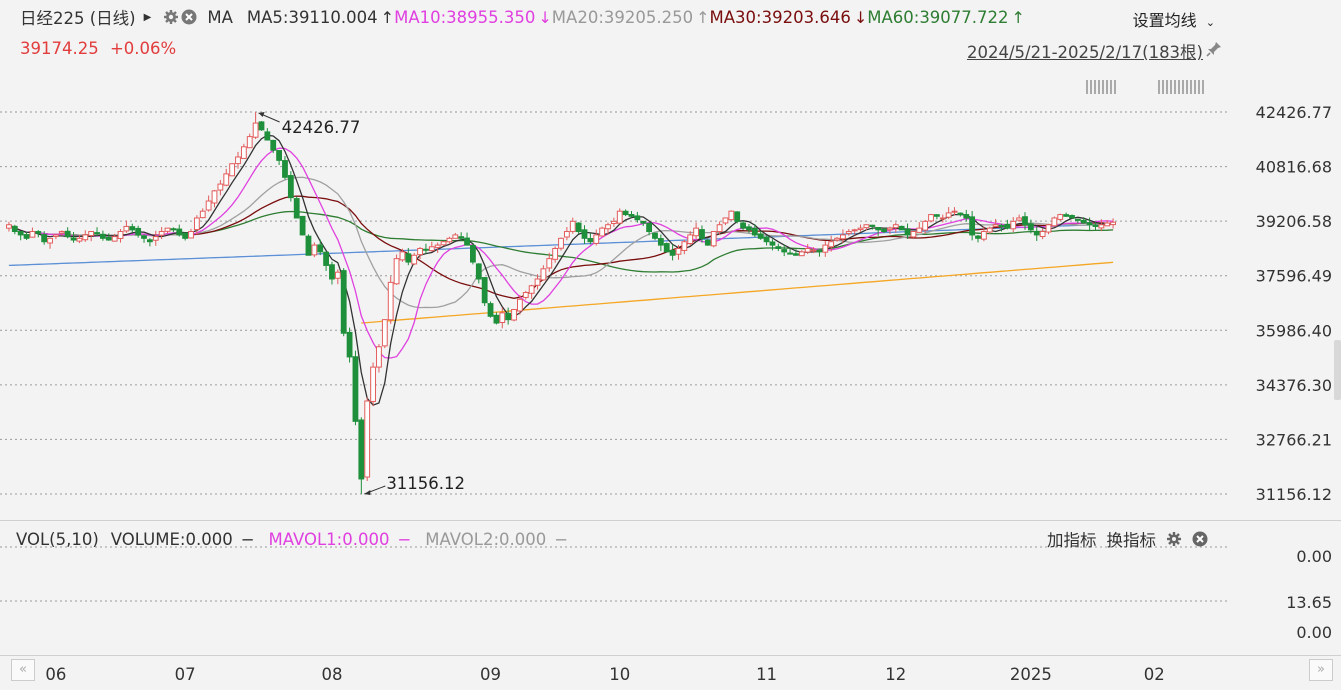  Describe the element at coordinates (1294, 385) in the screenshot. I see `price-tick-label-5: 34376.30` at that location.